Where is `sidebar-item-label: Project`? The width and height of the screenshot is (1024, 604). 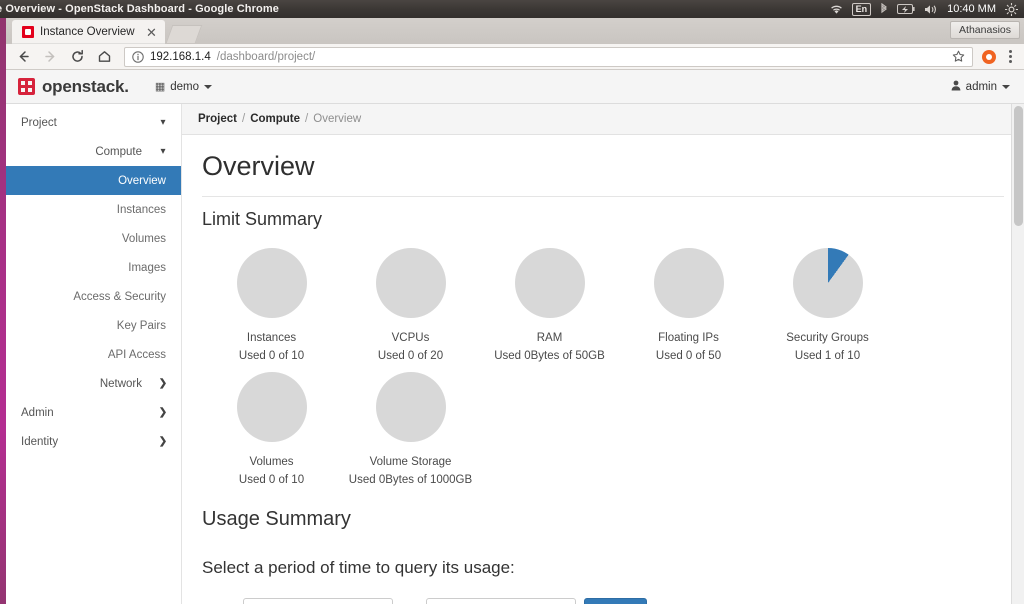
sidebar-item-label: Project is located at coordinates (39, 122).